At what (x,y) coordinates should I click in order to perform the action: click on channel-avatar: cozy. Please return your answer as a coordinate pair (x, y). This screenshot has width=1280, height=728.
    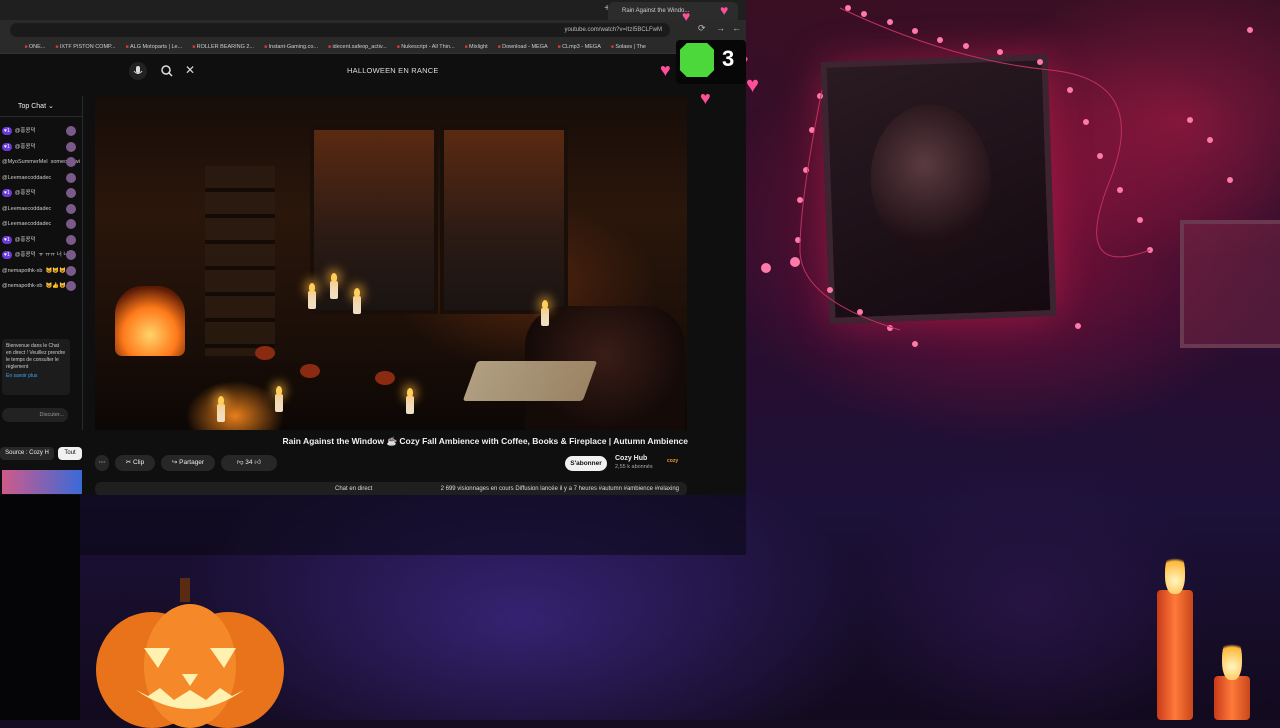
    Looking at the image, I should click on (677, 463).